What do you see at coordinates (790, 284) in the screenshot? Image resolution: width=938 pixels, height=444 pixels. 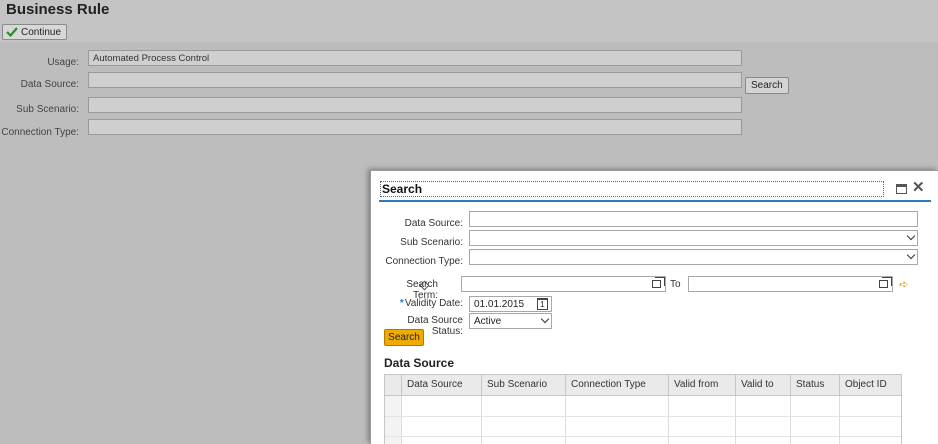 I see `search-term-to-input` at bounding box center [790, 284].